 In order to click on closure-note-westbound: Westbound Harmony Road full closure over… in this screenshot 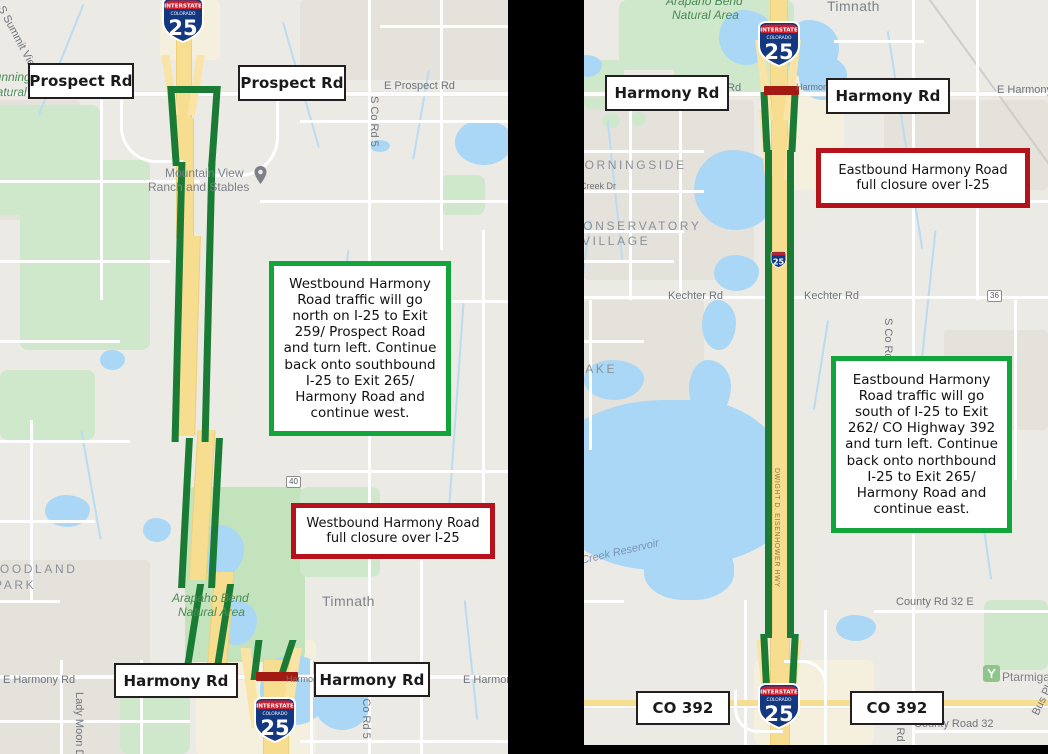, I will do `click(393, 531)`.